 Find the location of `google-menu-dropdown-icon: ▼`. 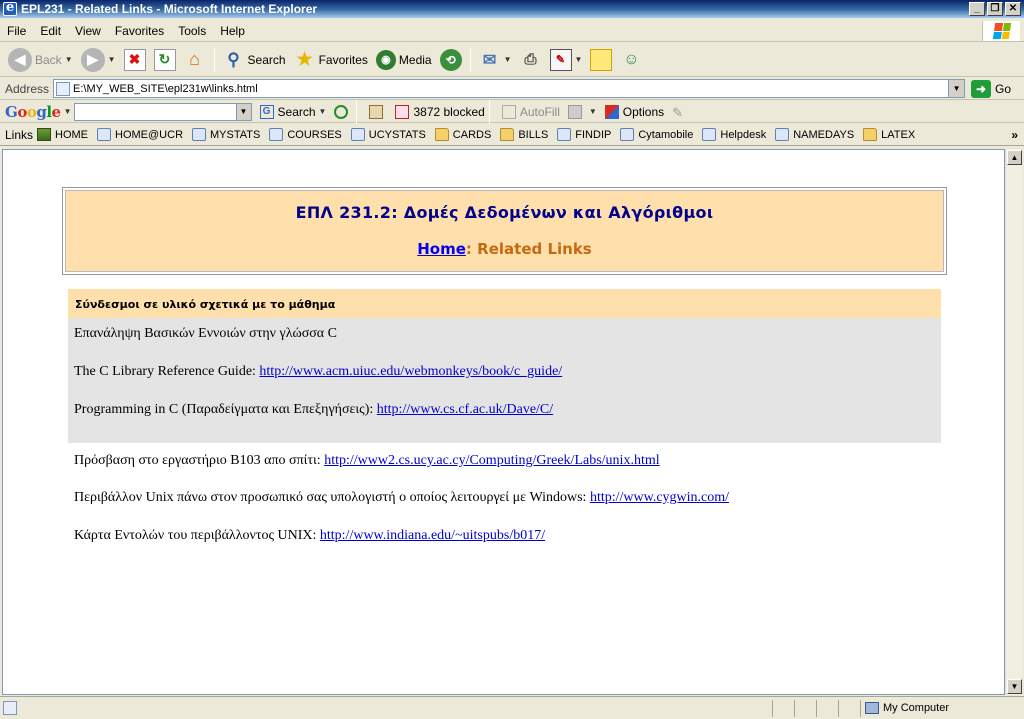

google-menu-dropdown-icon: ▼ is located at coordinates (68, 111).